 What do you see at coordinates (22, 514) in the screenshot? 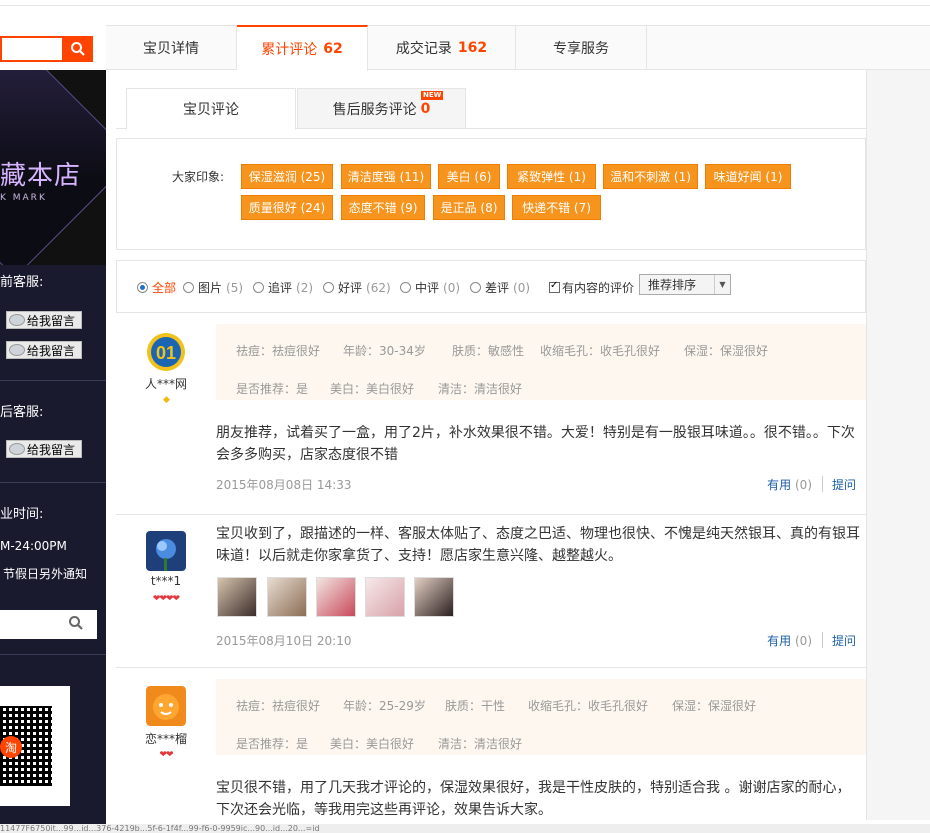
I see `hours-label: 业时间:` at bounding box center [22, 514].